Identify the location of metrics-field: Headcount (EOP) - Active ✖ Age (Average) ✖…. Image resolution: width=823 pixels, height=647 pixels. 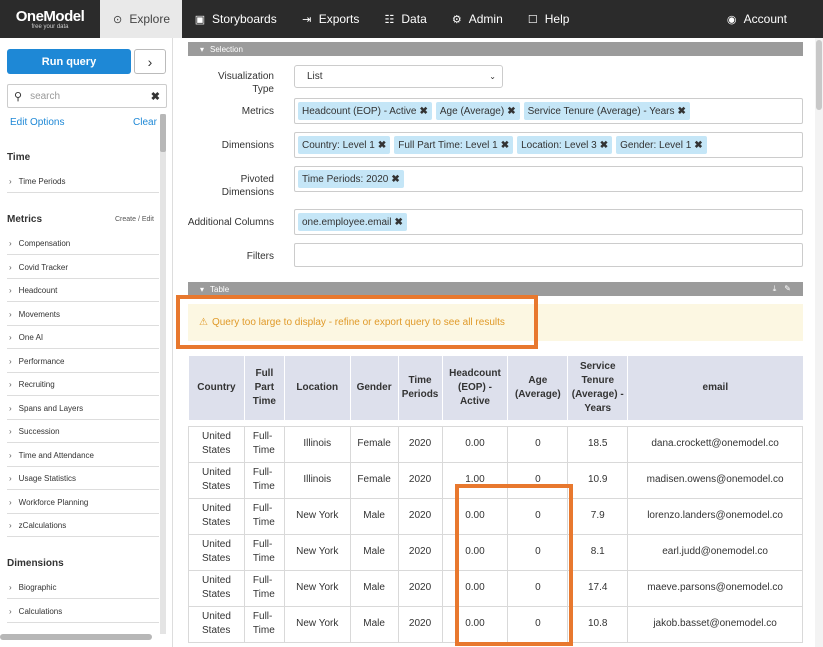
(548, 111).